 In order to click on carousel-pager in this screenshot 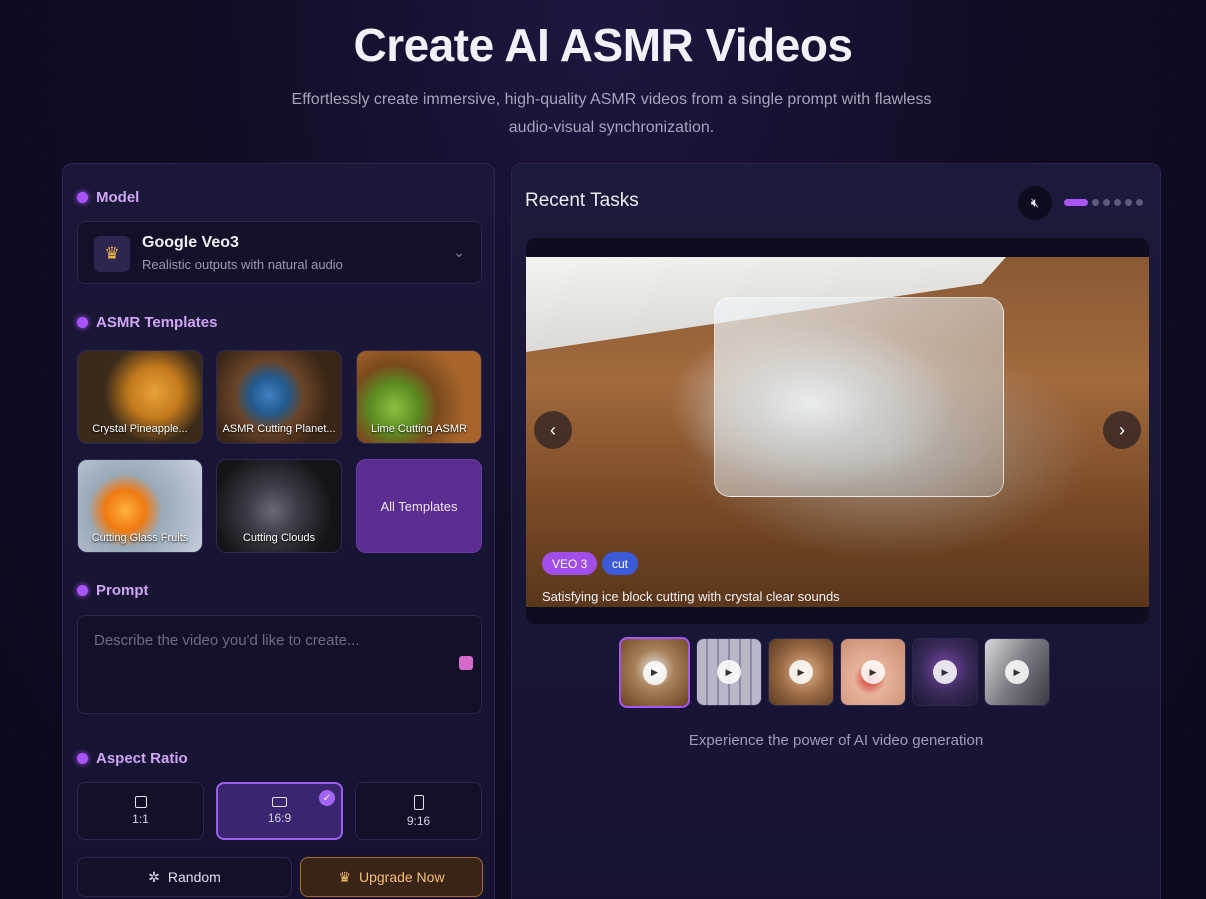, I will do `click(1103, 202)`.